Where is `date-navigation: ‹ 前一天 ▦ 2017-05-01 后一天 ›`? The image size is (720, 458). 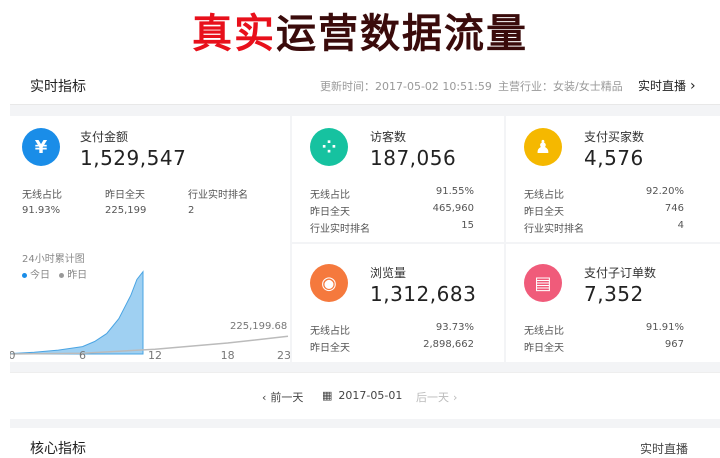 date-navigation: ‹ 前一天 ▦ 2017-05-01 后一天 › is located at coordinates (365, 395).